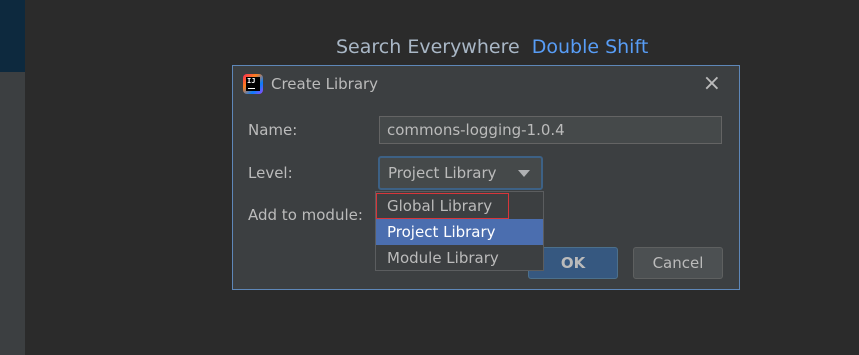 Image resolution: width=859 pixels, height=355 pixels. Describe the element at coordinates (712, 84) in the screenshot. I see `close-icon: ×` at that location.